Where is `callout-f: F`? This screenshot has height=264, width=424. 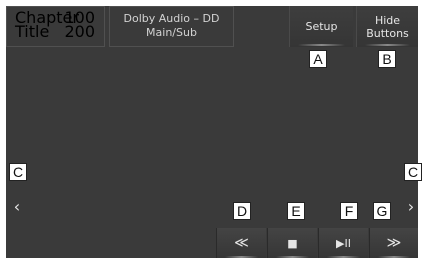
callout-f: F is located at coordinates (349, 211).